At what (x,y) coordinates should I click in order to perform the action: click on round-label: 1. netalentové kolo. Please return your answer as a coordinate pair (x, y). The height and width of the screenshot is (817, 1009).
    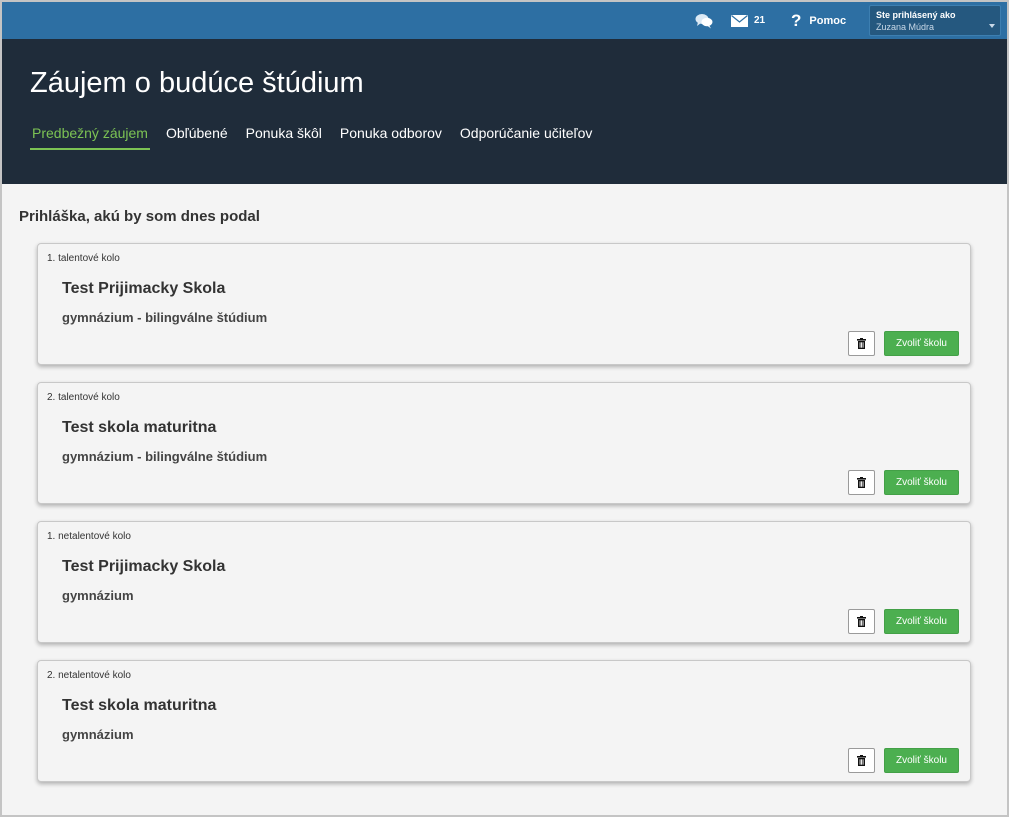
    Looking at the image, I should click on (89, 536).